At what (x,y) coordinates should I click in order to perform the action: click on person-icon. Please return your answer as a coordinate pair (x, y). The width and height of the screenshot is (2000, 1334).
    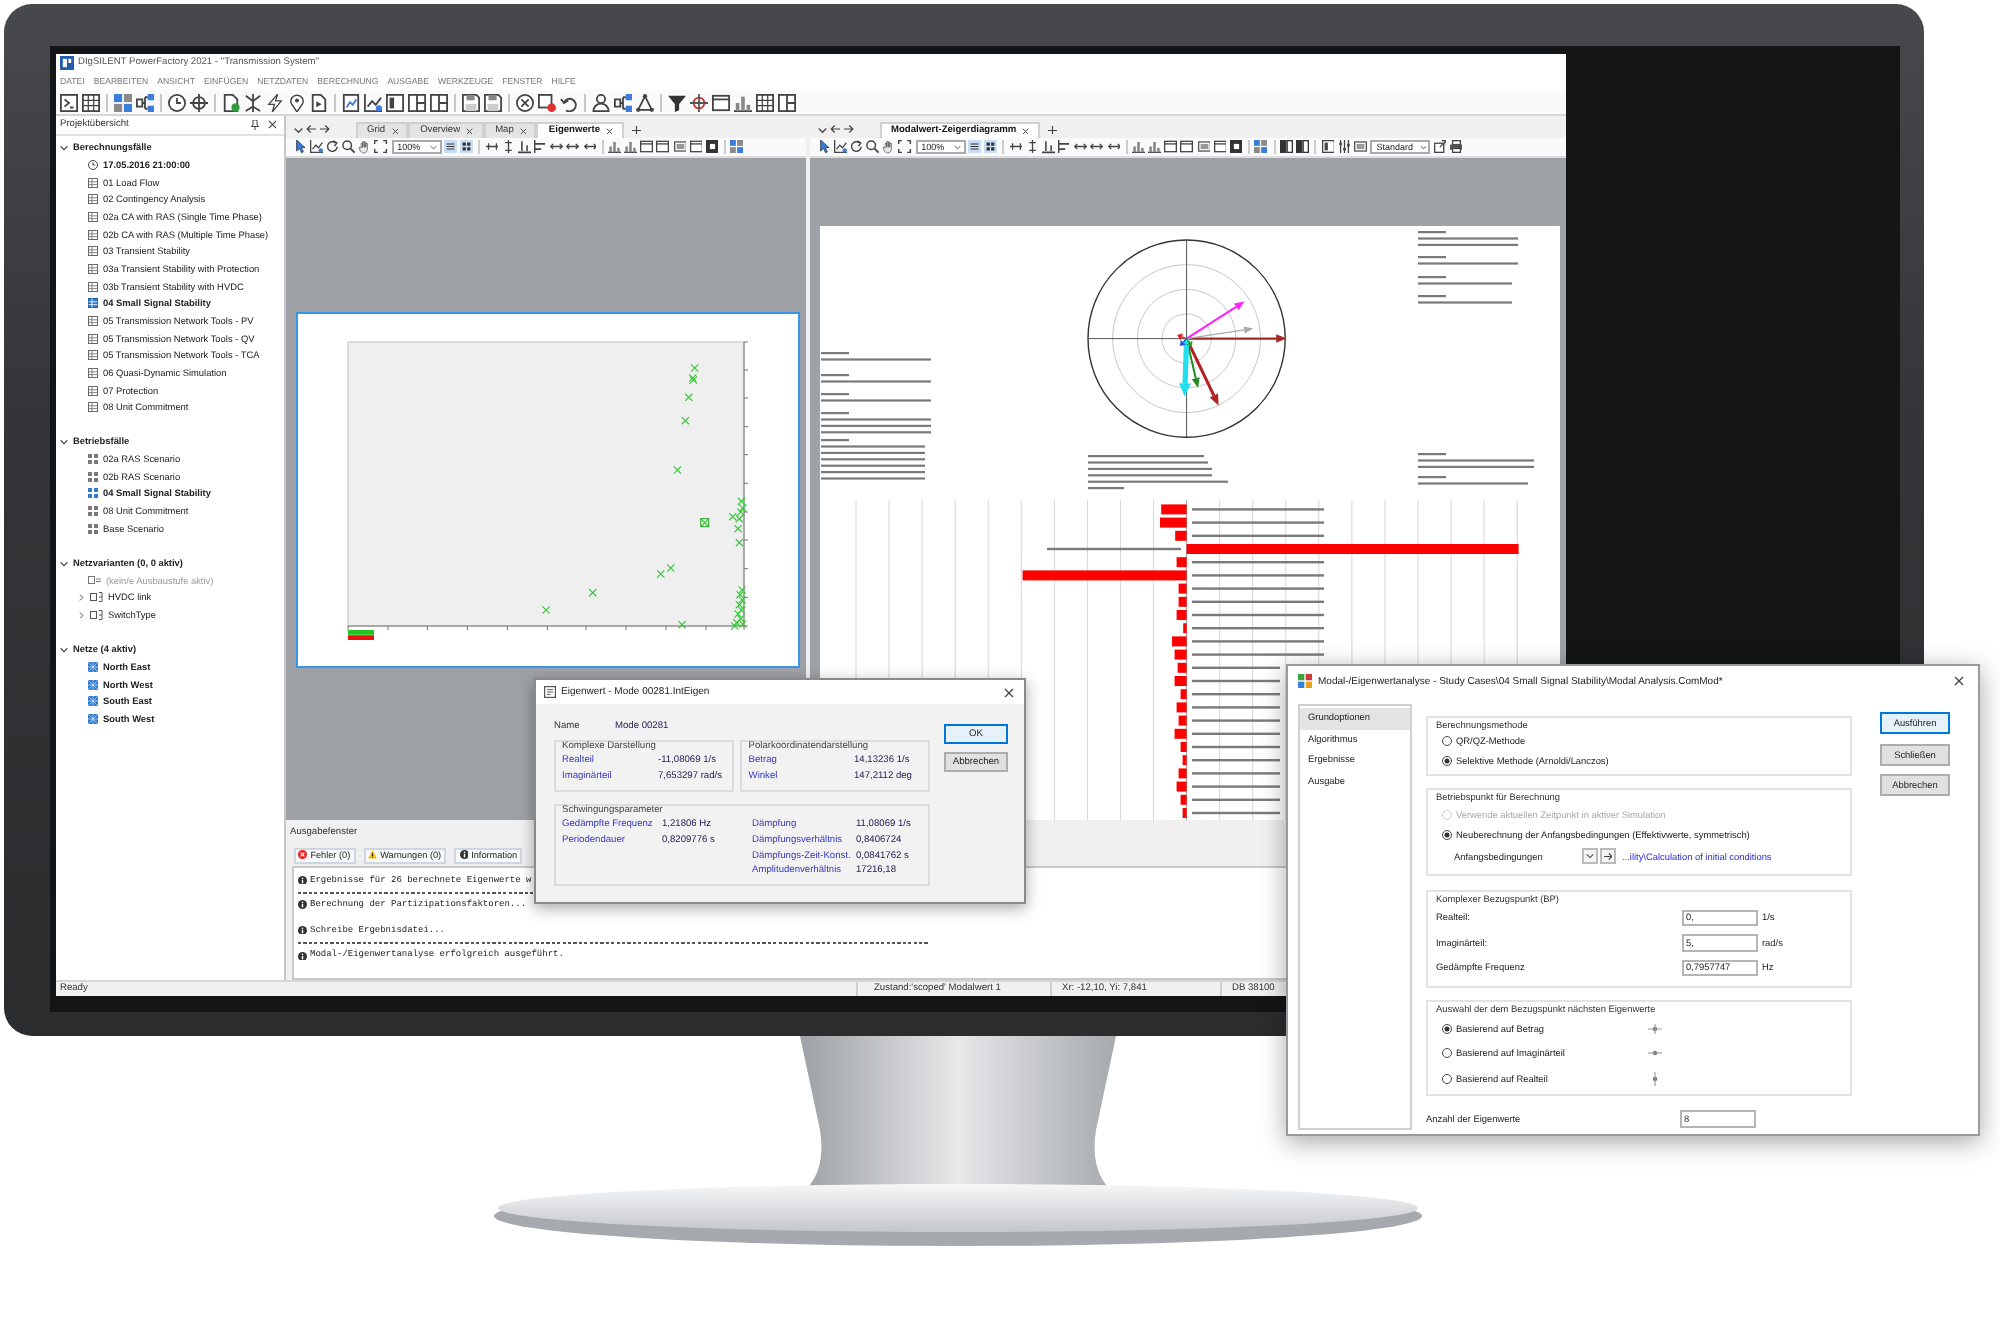
    Looking at the image, I should click on (601, 102).